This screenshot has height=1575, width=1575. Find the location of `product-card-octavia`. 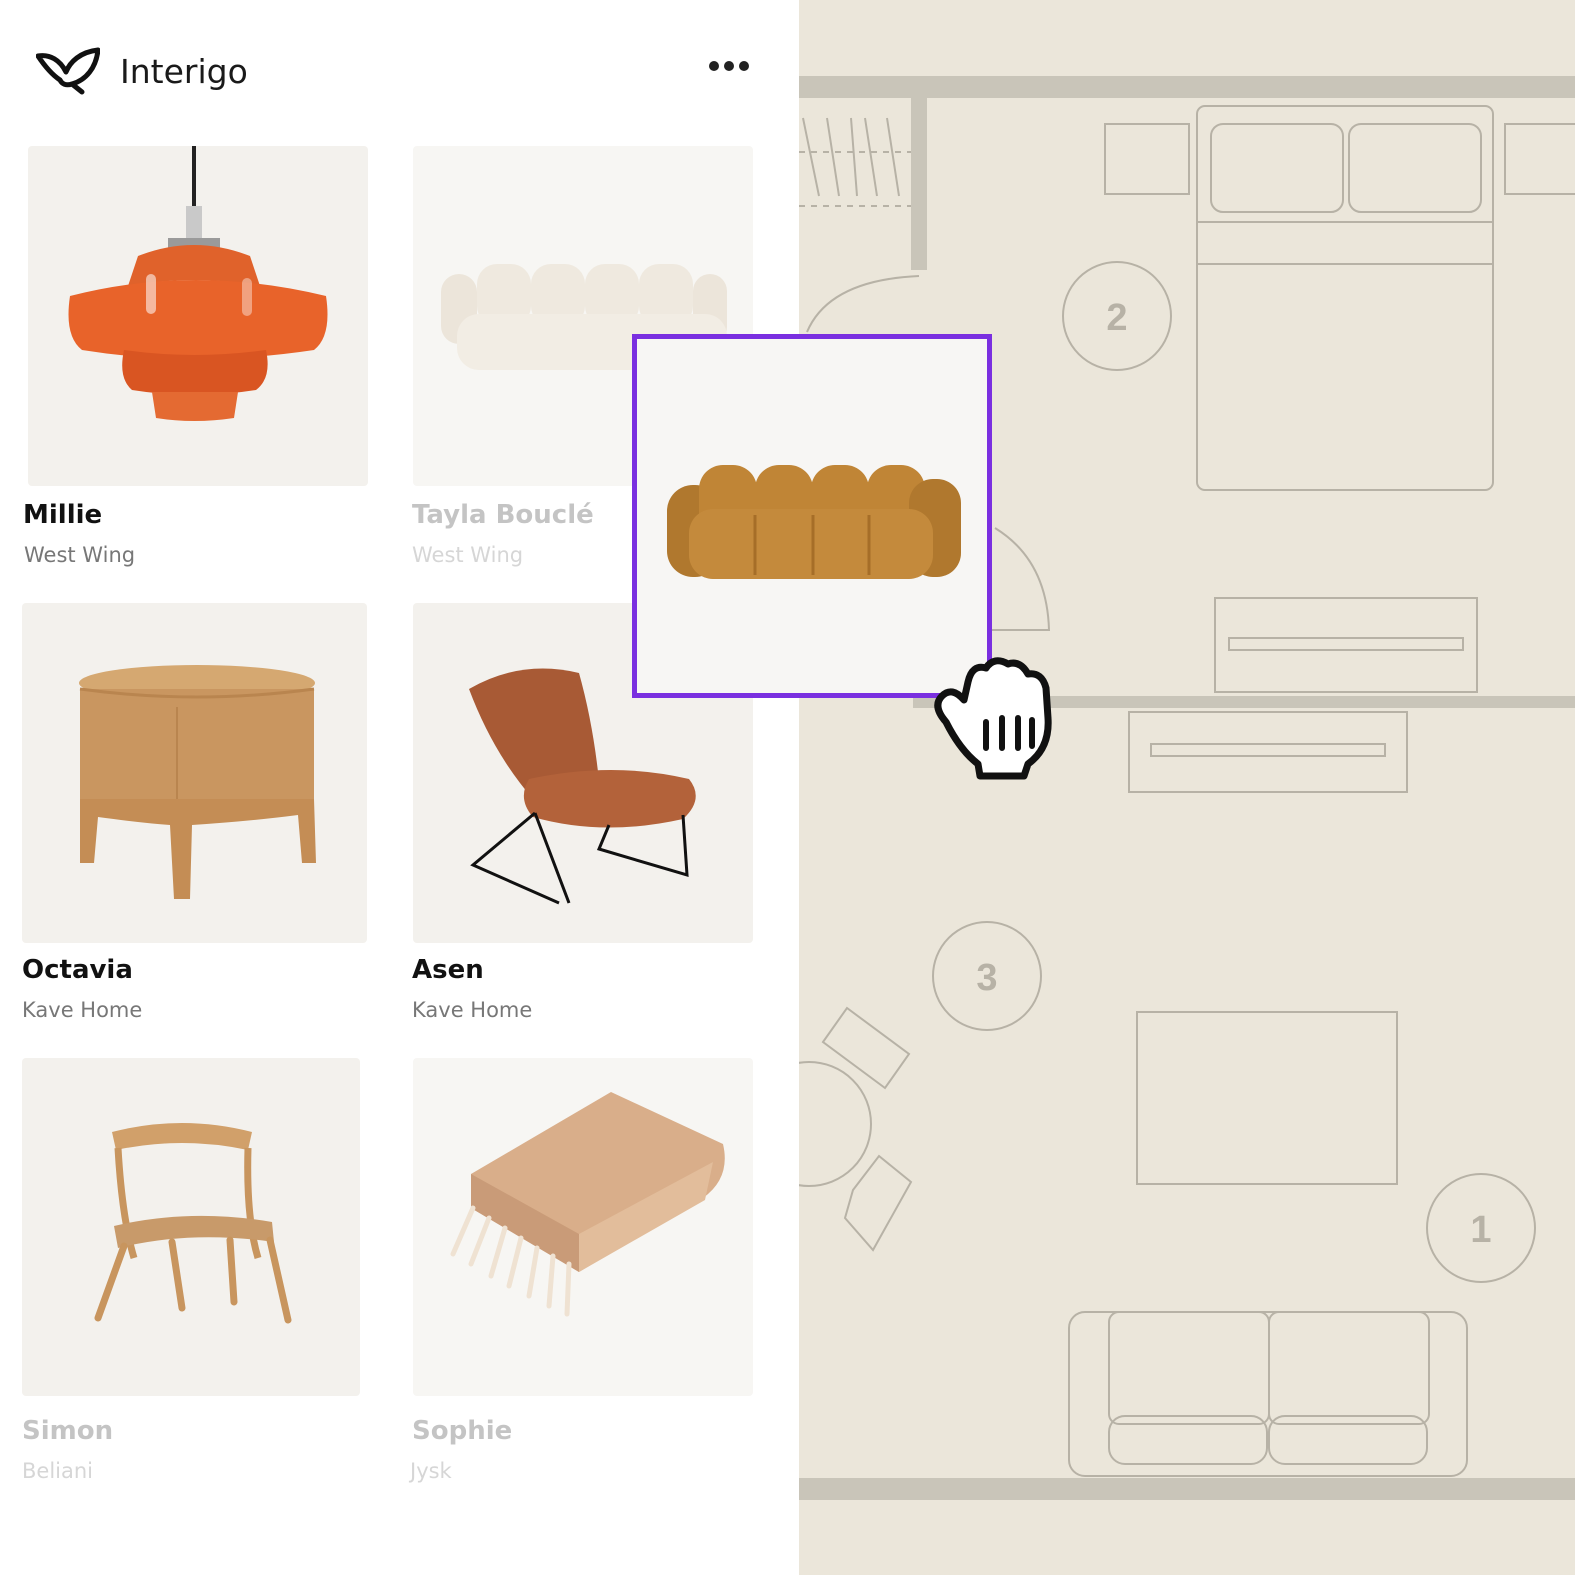

product-card-octavia is located at coordinates (194, 773).